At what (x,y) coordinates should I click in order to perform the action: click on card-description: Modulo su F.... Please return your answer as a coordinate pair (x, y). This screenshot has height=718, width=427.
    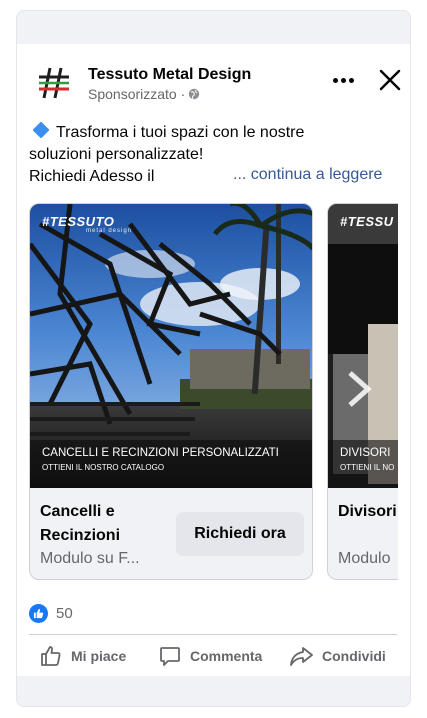
    Looking at the image, I should click on (90, 558).